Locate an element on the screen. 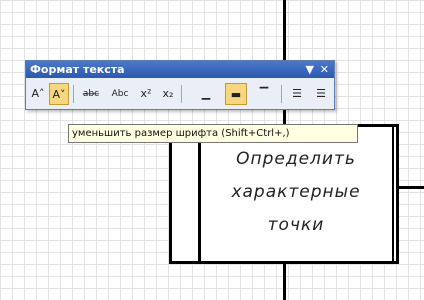  strikethrough-button: a̶b̶c̶ is located at coordinates (91, 94).